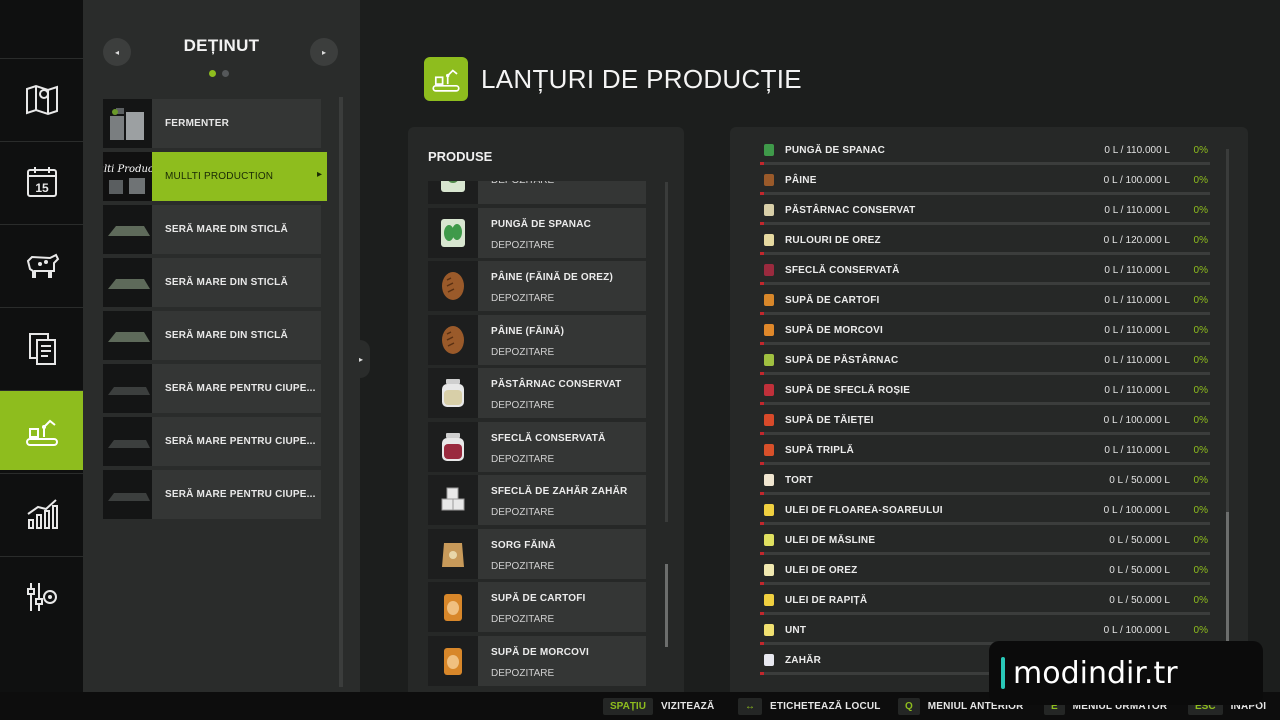 The height and width of the screenshot is (720, 1280). What do you see at coordinates (537, 607) in the screenshot?
I see `product-item: SUPĂ DE CARTOFI DEPOZITARE` at bounding box center [537, 607].